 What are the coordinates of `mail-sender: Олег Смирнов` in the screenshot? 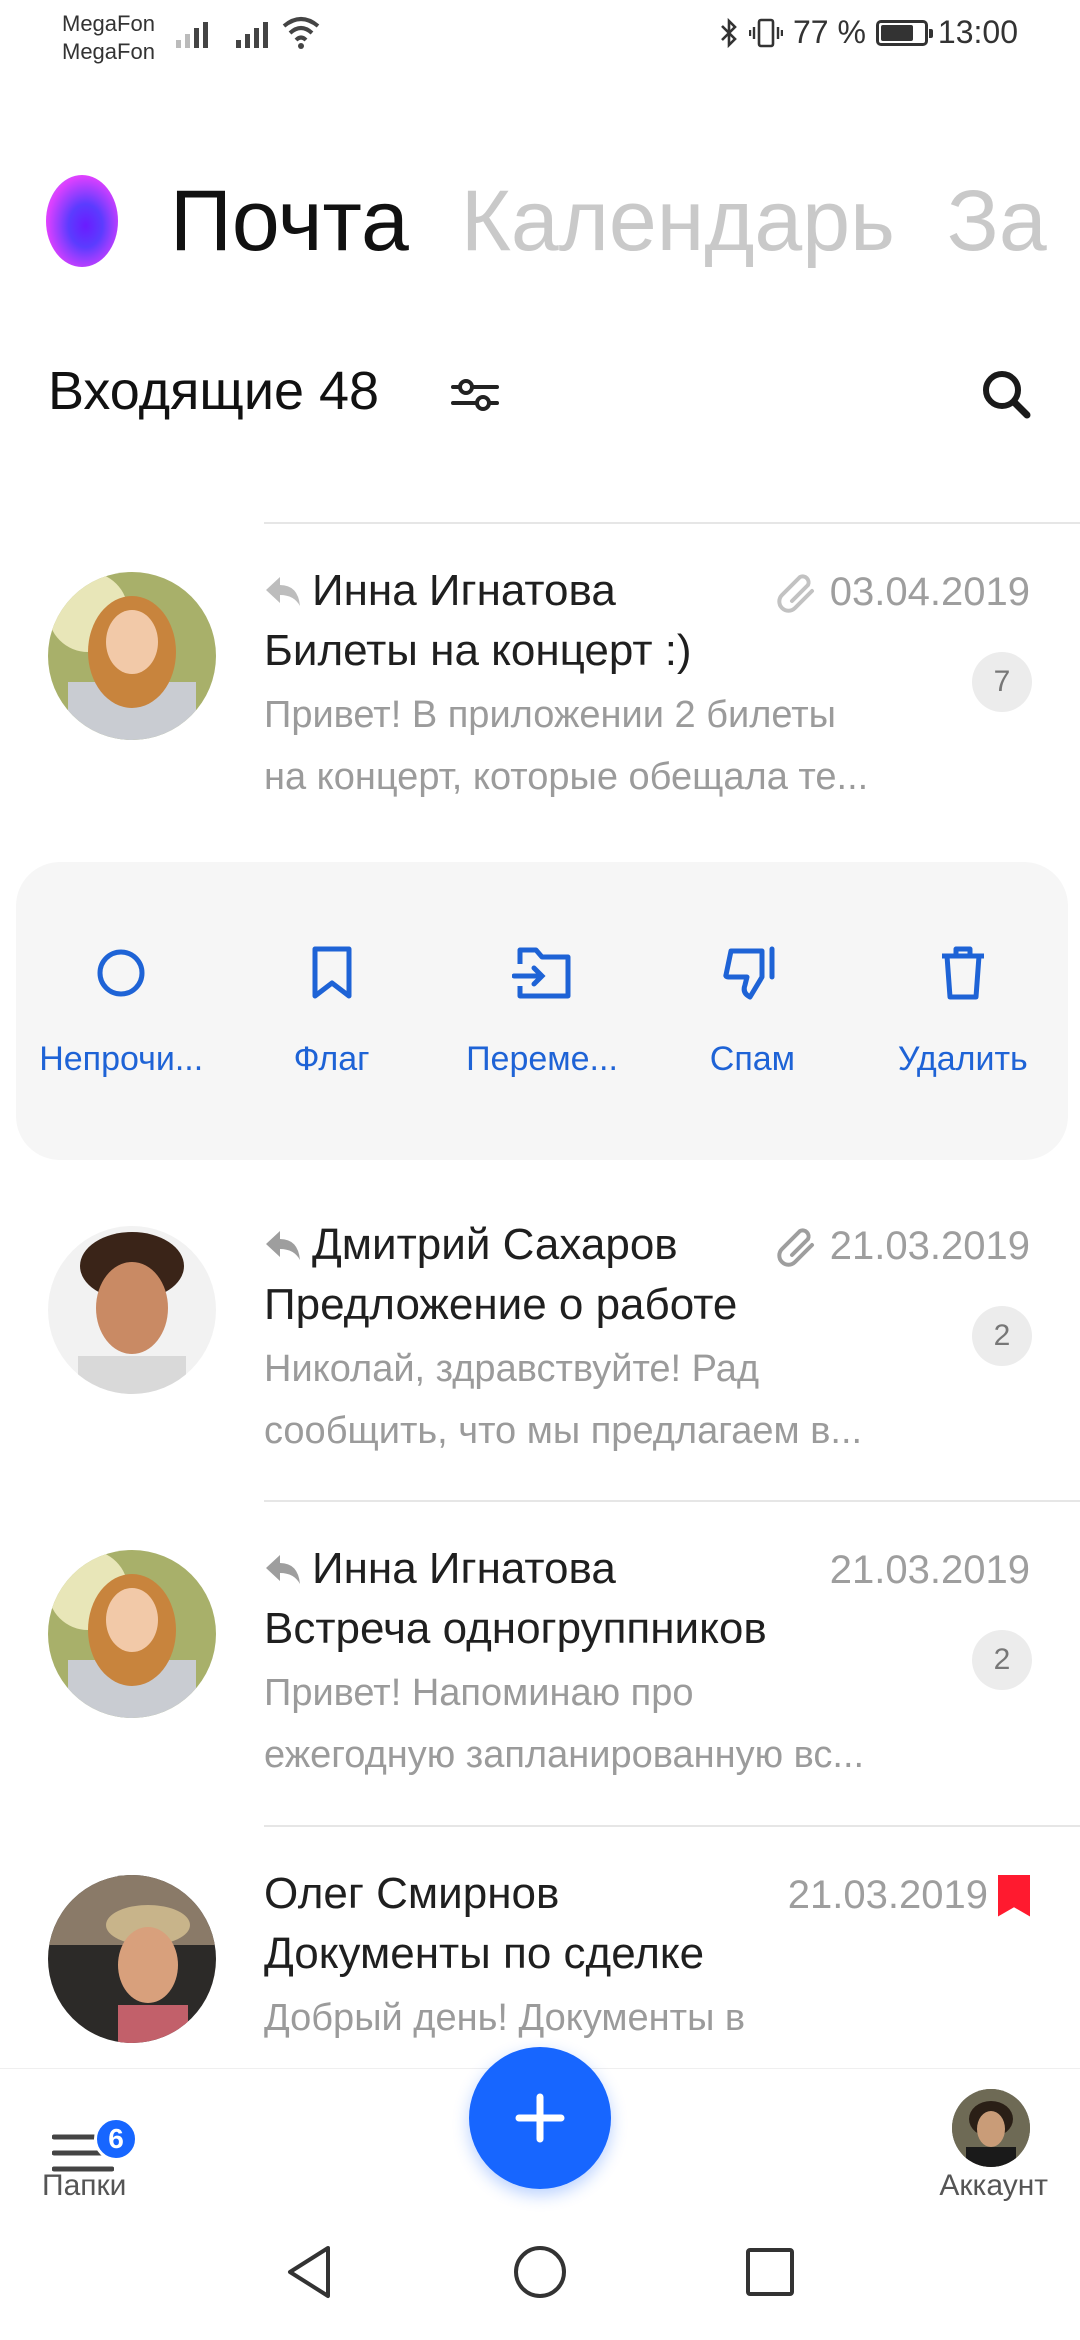 It's located at (411, 1894).